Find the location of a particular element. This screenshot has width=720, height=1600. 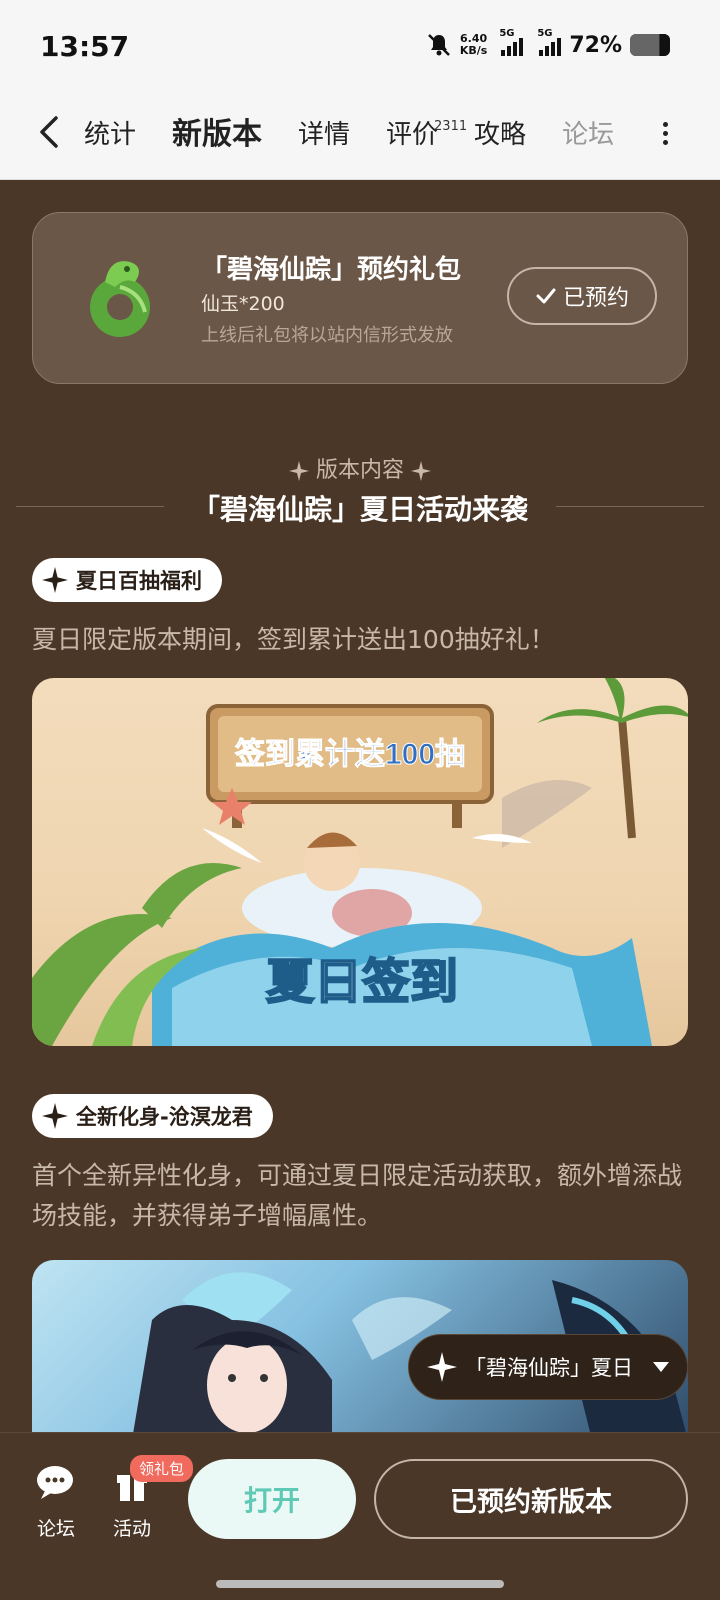

battery-percent: 72% is located at coordinates (595, 45).